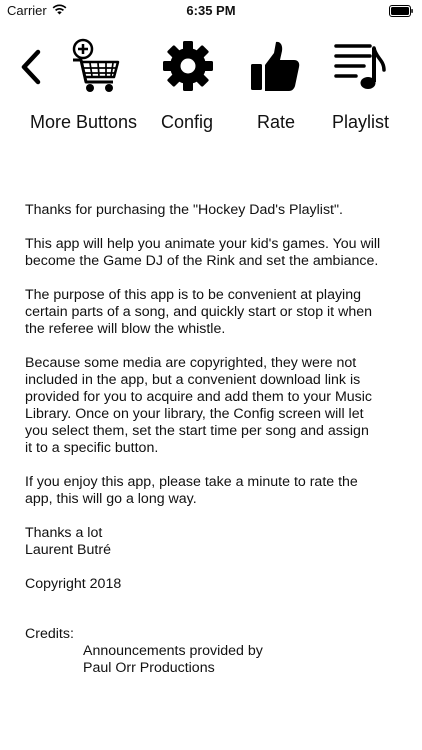 This screenshot has height=750, width=422. What do you see at coordinates (73, 584) in the screenshot?
I see `copyright-paragraph: Copyright 2018` at bounding box center [73, 584].